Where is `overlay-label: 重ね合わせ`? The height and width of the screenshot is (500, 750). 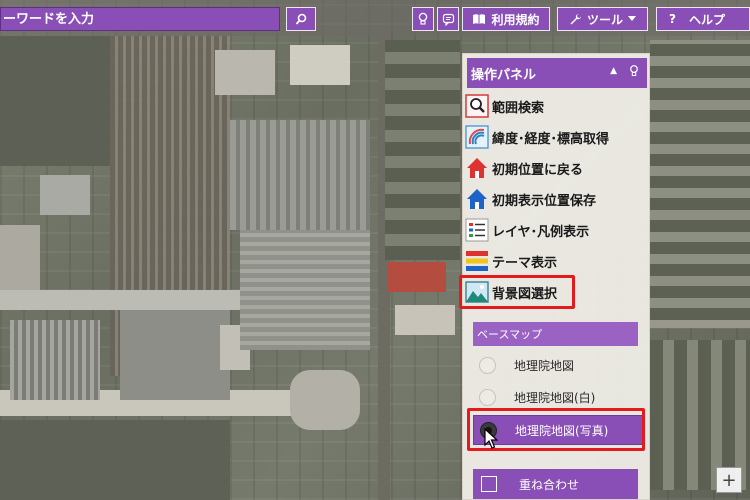
overlay-label: 重ね合わせ is located at coordinates (549, 484).